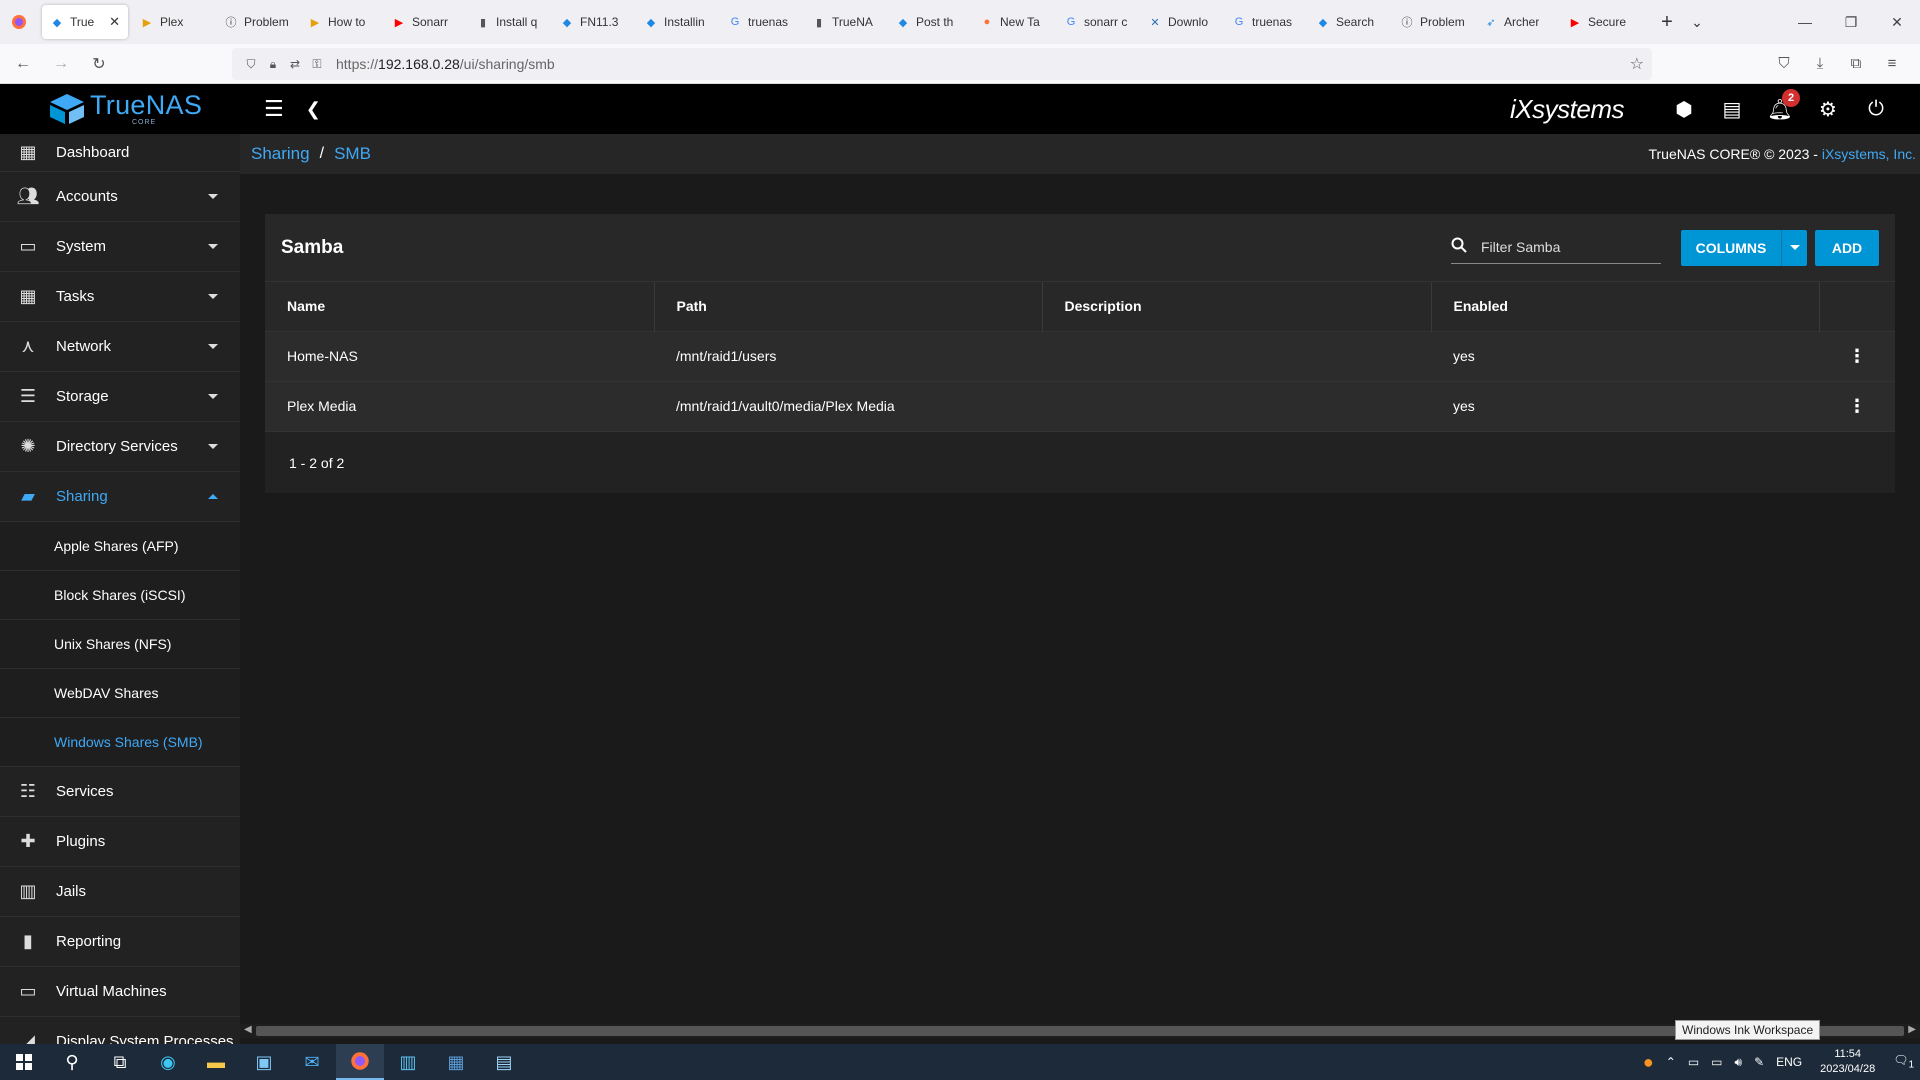  What do you see at coordinates (174, 22) in the screenshot?
I see `browser-tab: ▶ Plex` at bounding box center [174, 22].